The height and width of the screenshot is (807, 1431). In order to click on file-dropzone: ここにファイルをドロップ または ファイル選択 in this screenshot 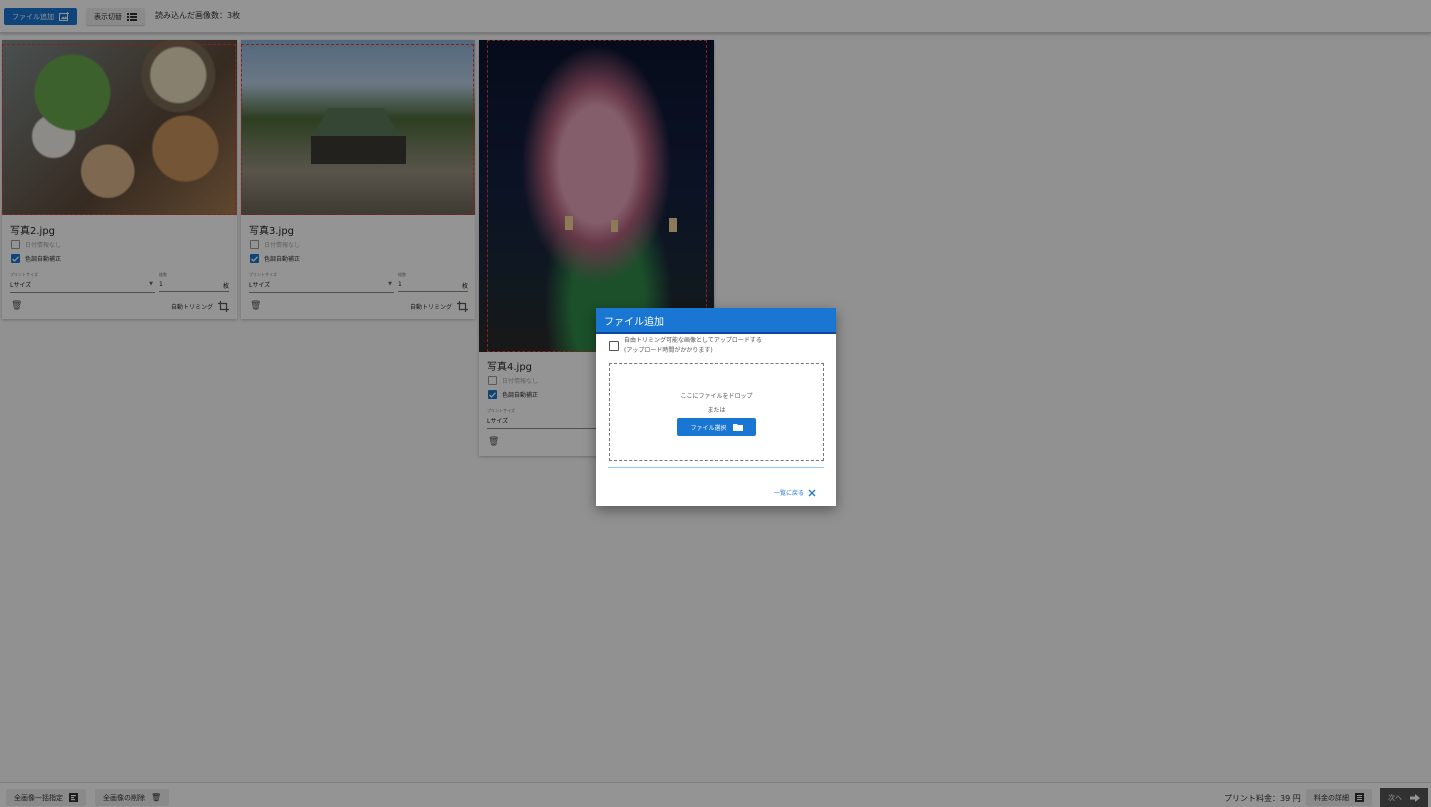, I will do `click(716, 412)`.